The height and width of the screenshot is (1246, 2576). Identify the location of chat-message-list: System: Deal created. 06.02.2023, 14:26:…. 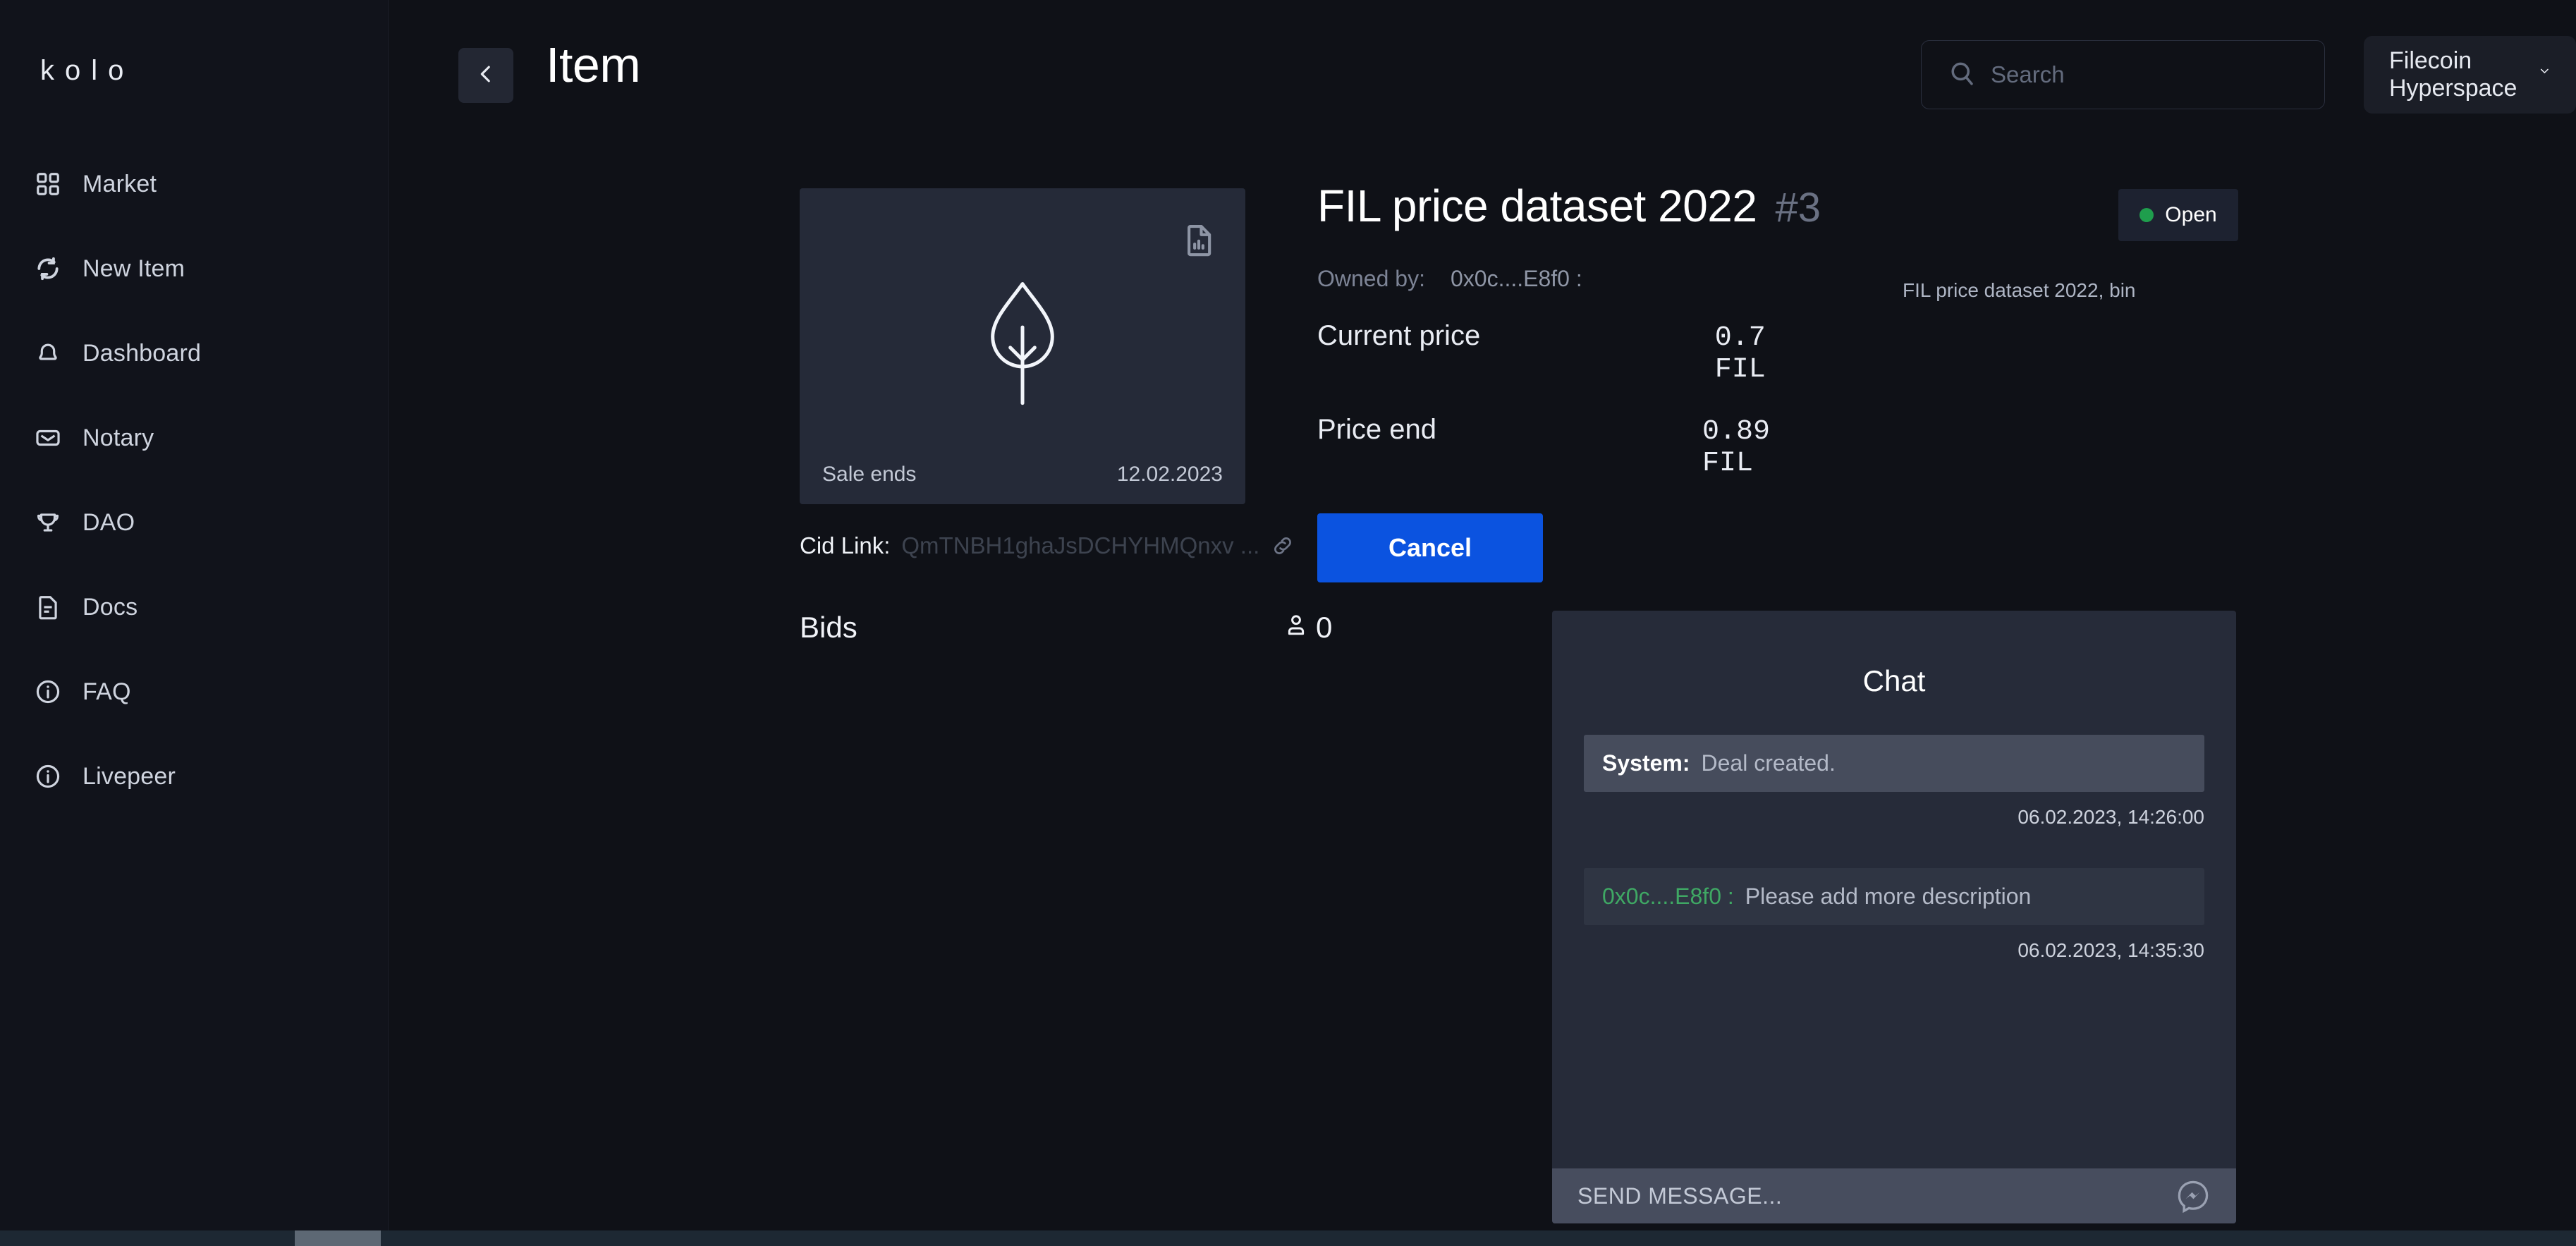
(1894, 849).